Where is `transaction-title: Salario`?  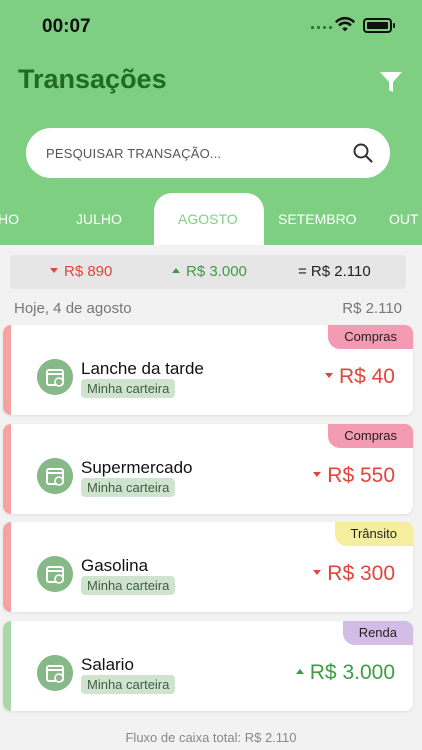
transaction-title: Salario is located at coordinates (107, 664).